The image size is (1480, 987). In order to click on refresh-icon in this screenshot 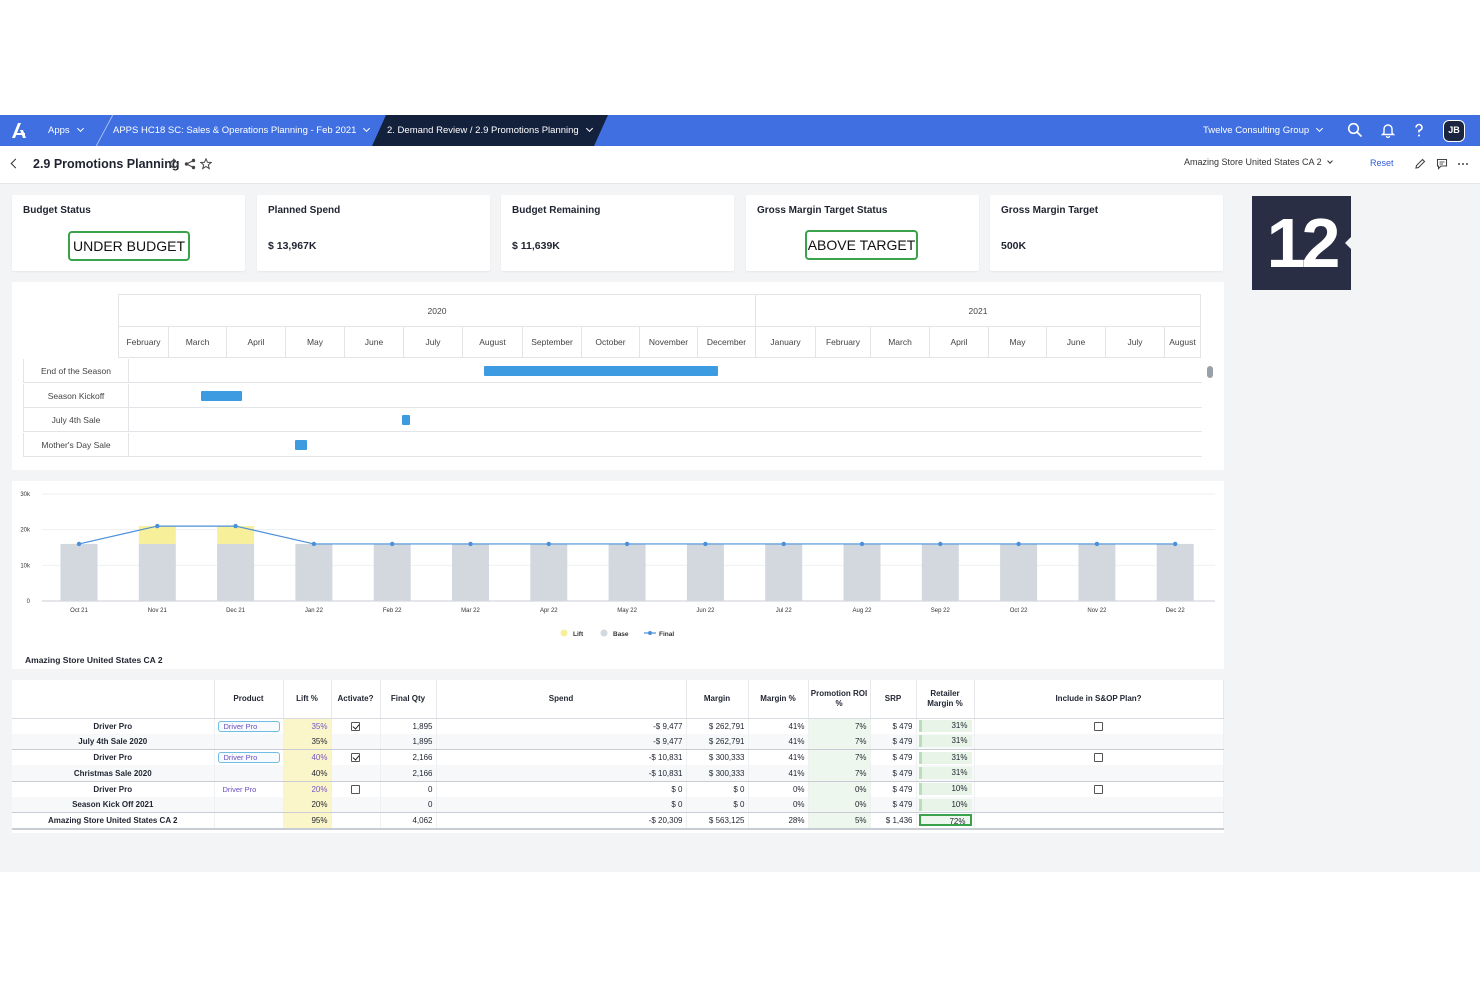, I will do `click(174, 164)`.